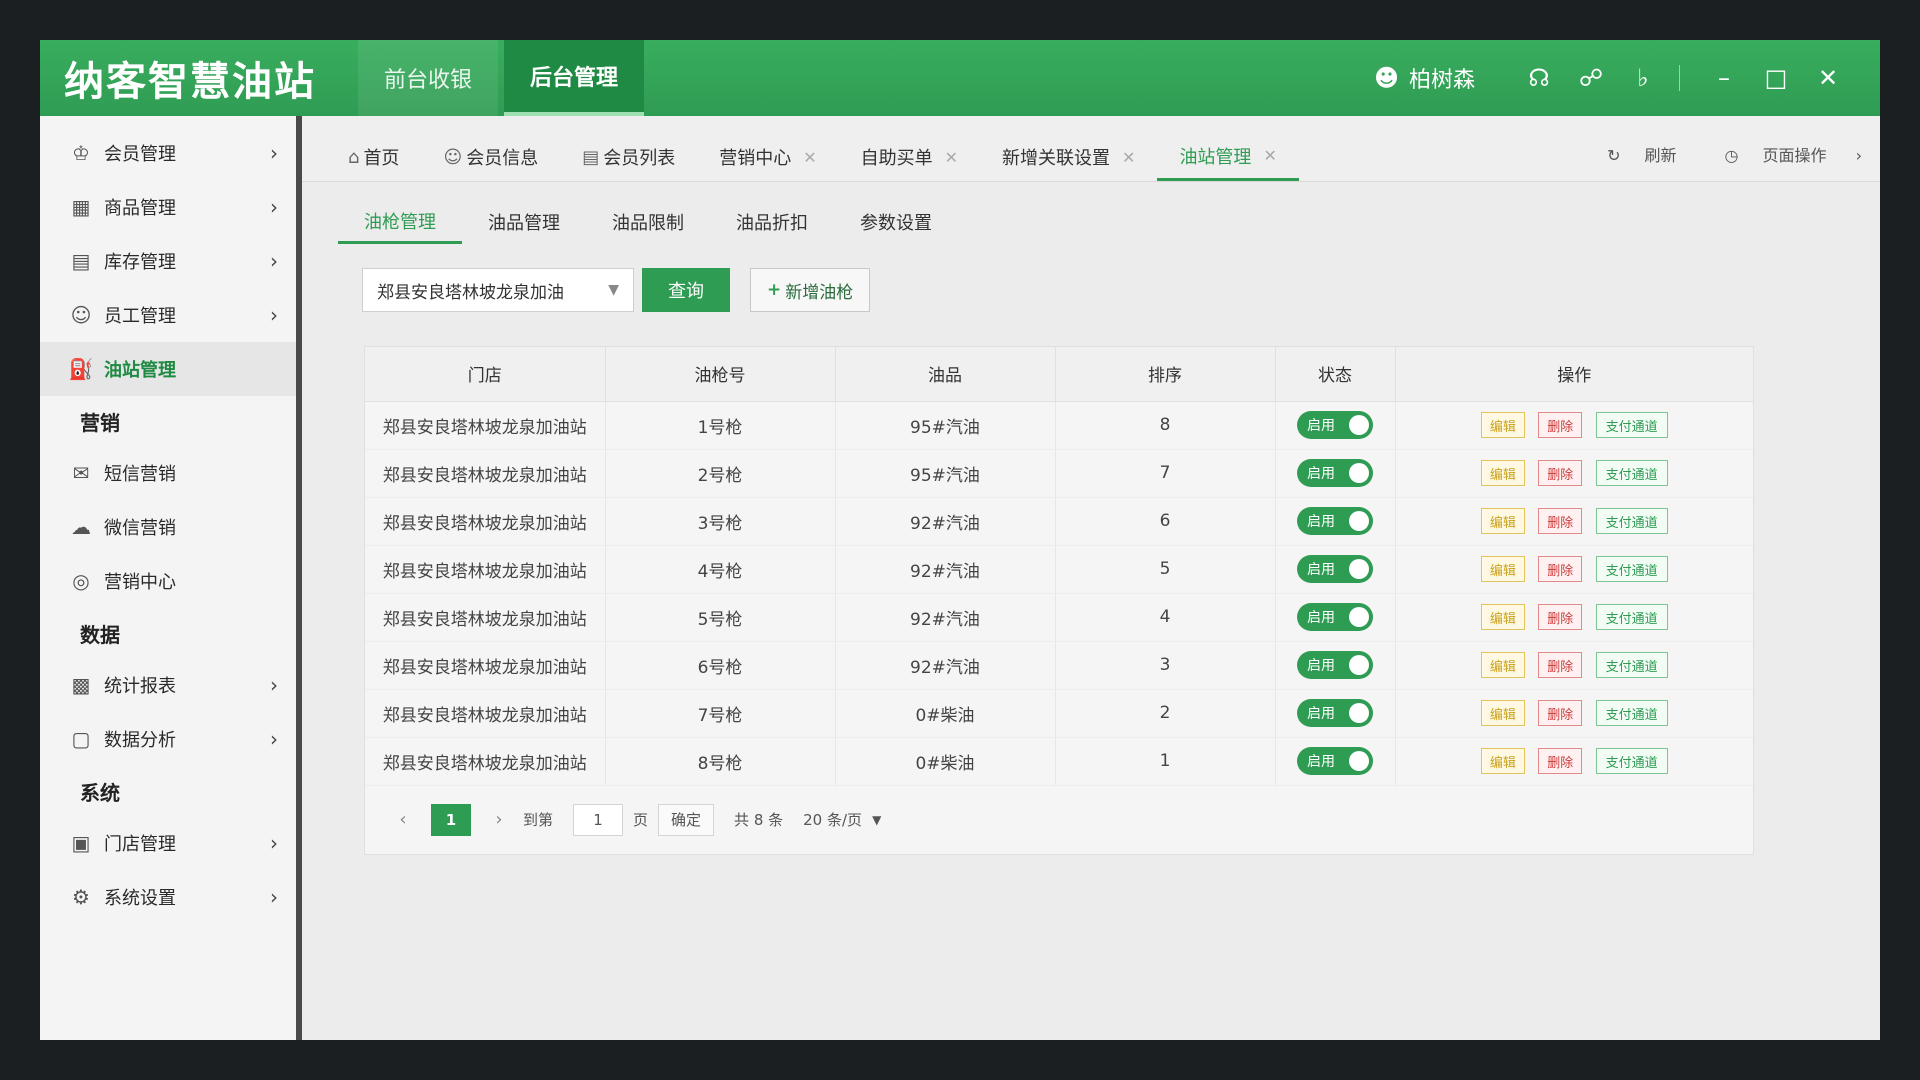  Describe the element at coordinates (1424, 78) in the screenshot. I see `user-menu: ☻ 柏树森` at that location.